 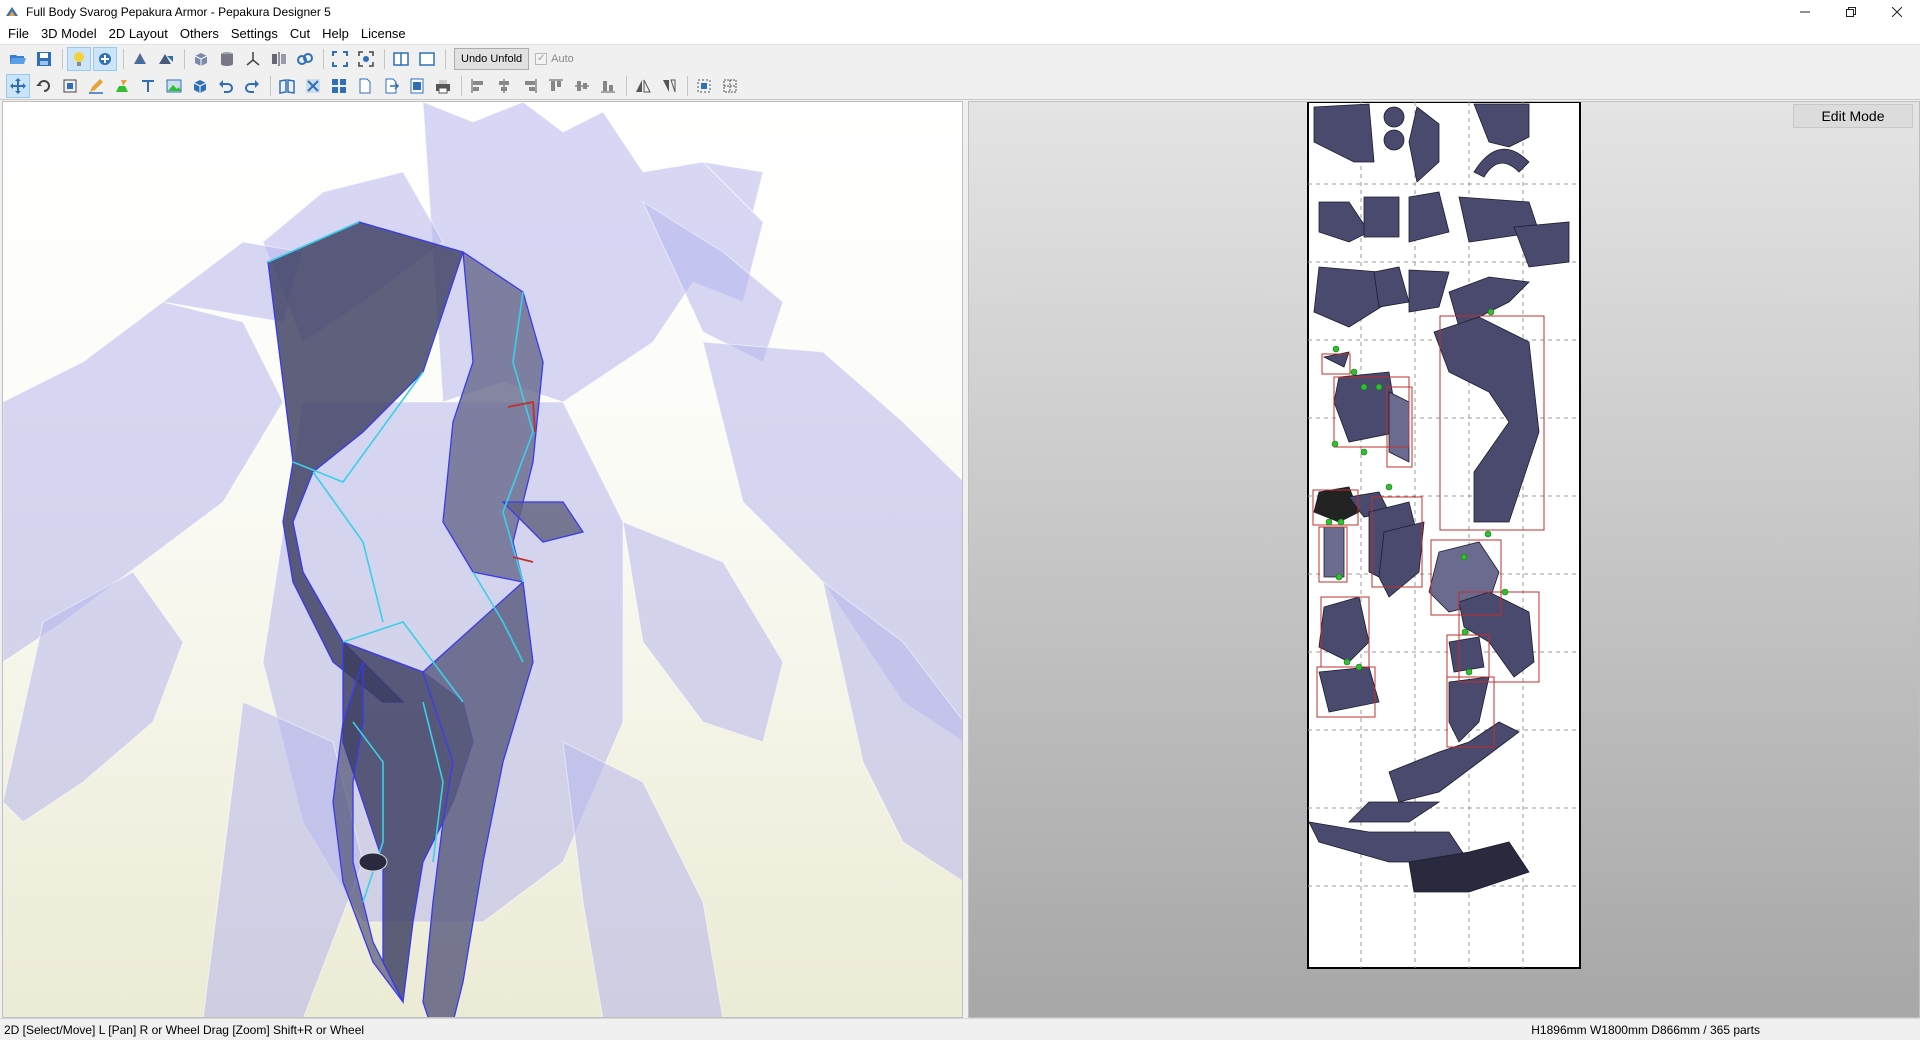 I want to click on open-button, so click(x=18, y=59).